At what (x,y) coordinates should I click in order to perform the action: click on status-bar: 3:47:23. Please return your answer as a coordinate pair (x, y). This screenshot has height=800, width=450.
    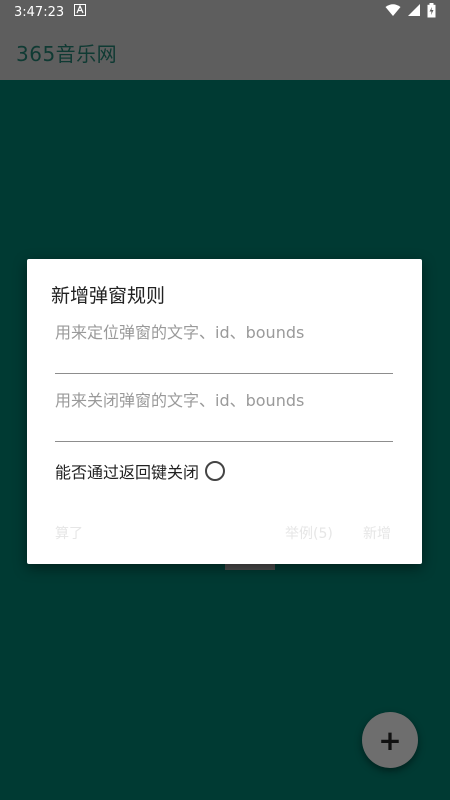
    Looking at the image, I should click on (225, 12).